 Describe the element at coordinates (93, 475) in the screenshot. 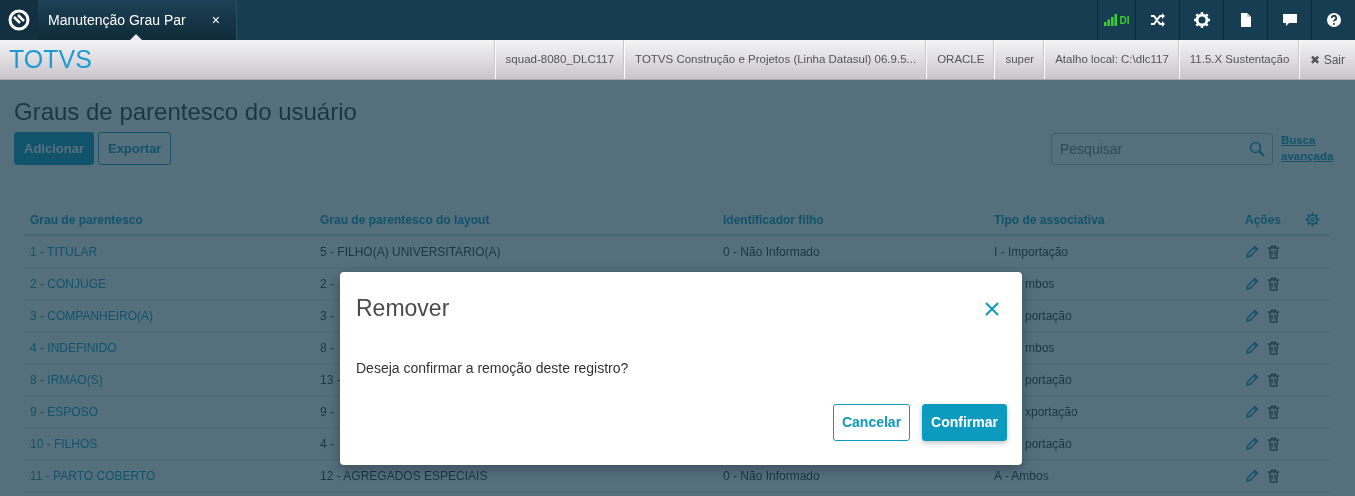

I see `row-link: 11 - PARTO COBERTO` at that location.